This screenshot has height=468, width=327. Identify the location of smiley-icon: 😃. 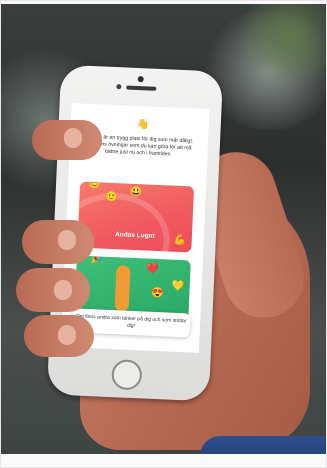
(136, 192).